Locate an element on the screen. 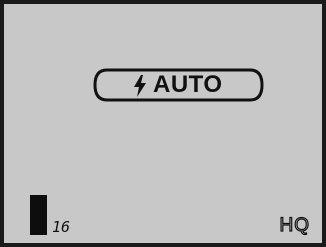 This screenshot has width=326, height=247. image-quality-indicator: HQ is located at coordinates (294, 225).